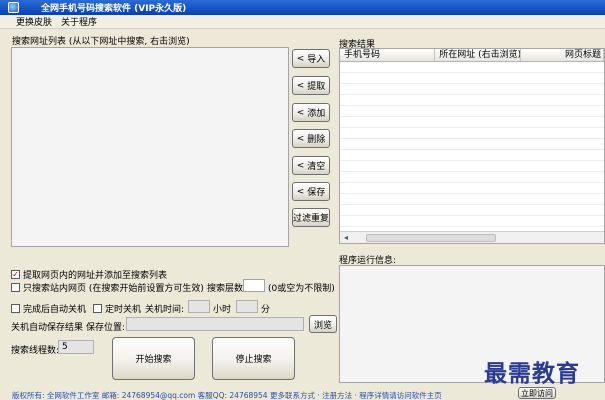 The width and height of the screenshot is (605, 400). I want to click on threads-label: 搜索线程数:, so click(35, 351).